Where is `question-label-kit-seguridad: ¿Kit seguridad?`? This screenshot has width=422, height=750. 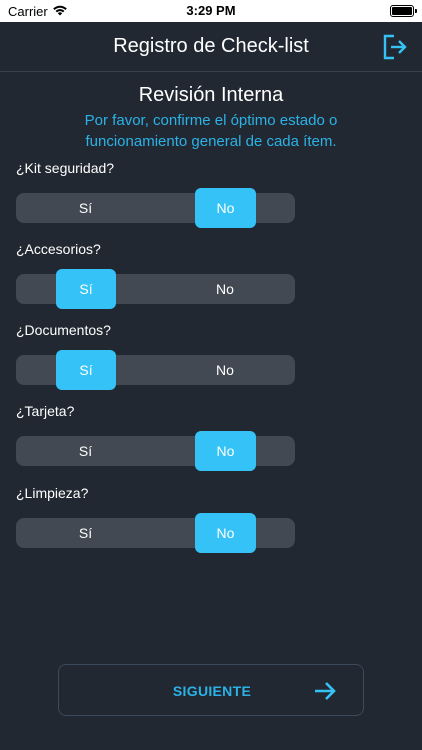
question-label-kit-seguridad: ¿Kit seguridad? is located at coordinates (65, 168).